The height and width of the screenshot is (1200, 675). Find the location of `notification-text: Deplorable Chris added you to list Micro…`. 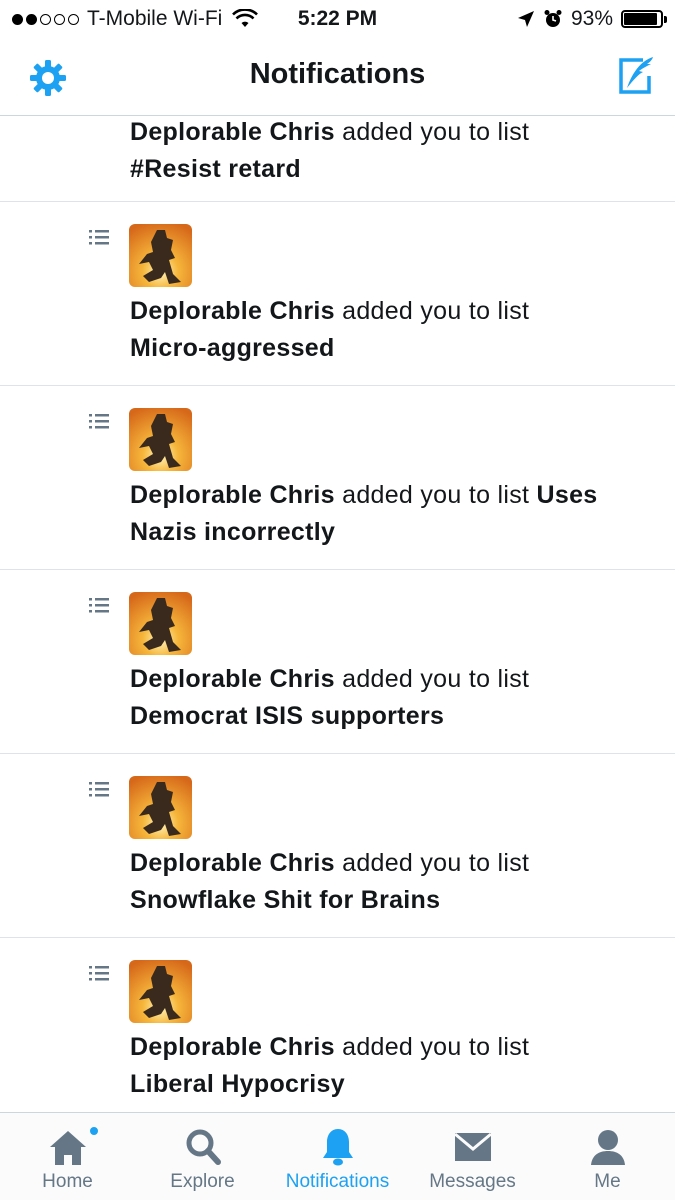

notification-text: Deplorable Chris added you to list Micro… is located at coordinates (390, 330).